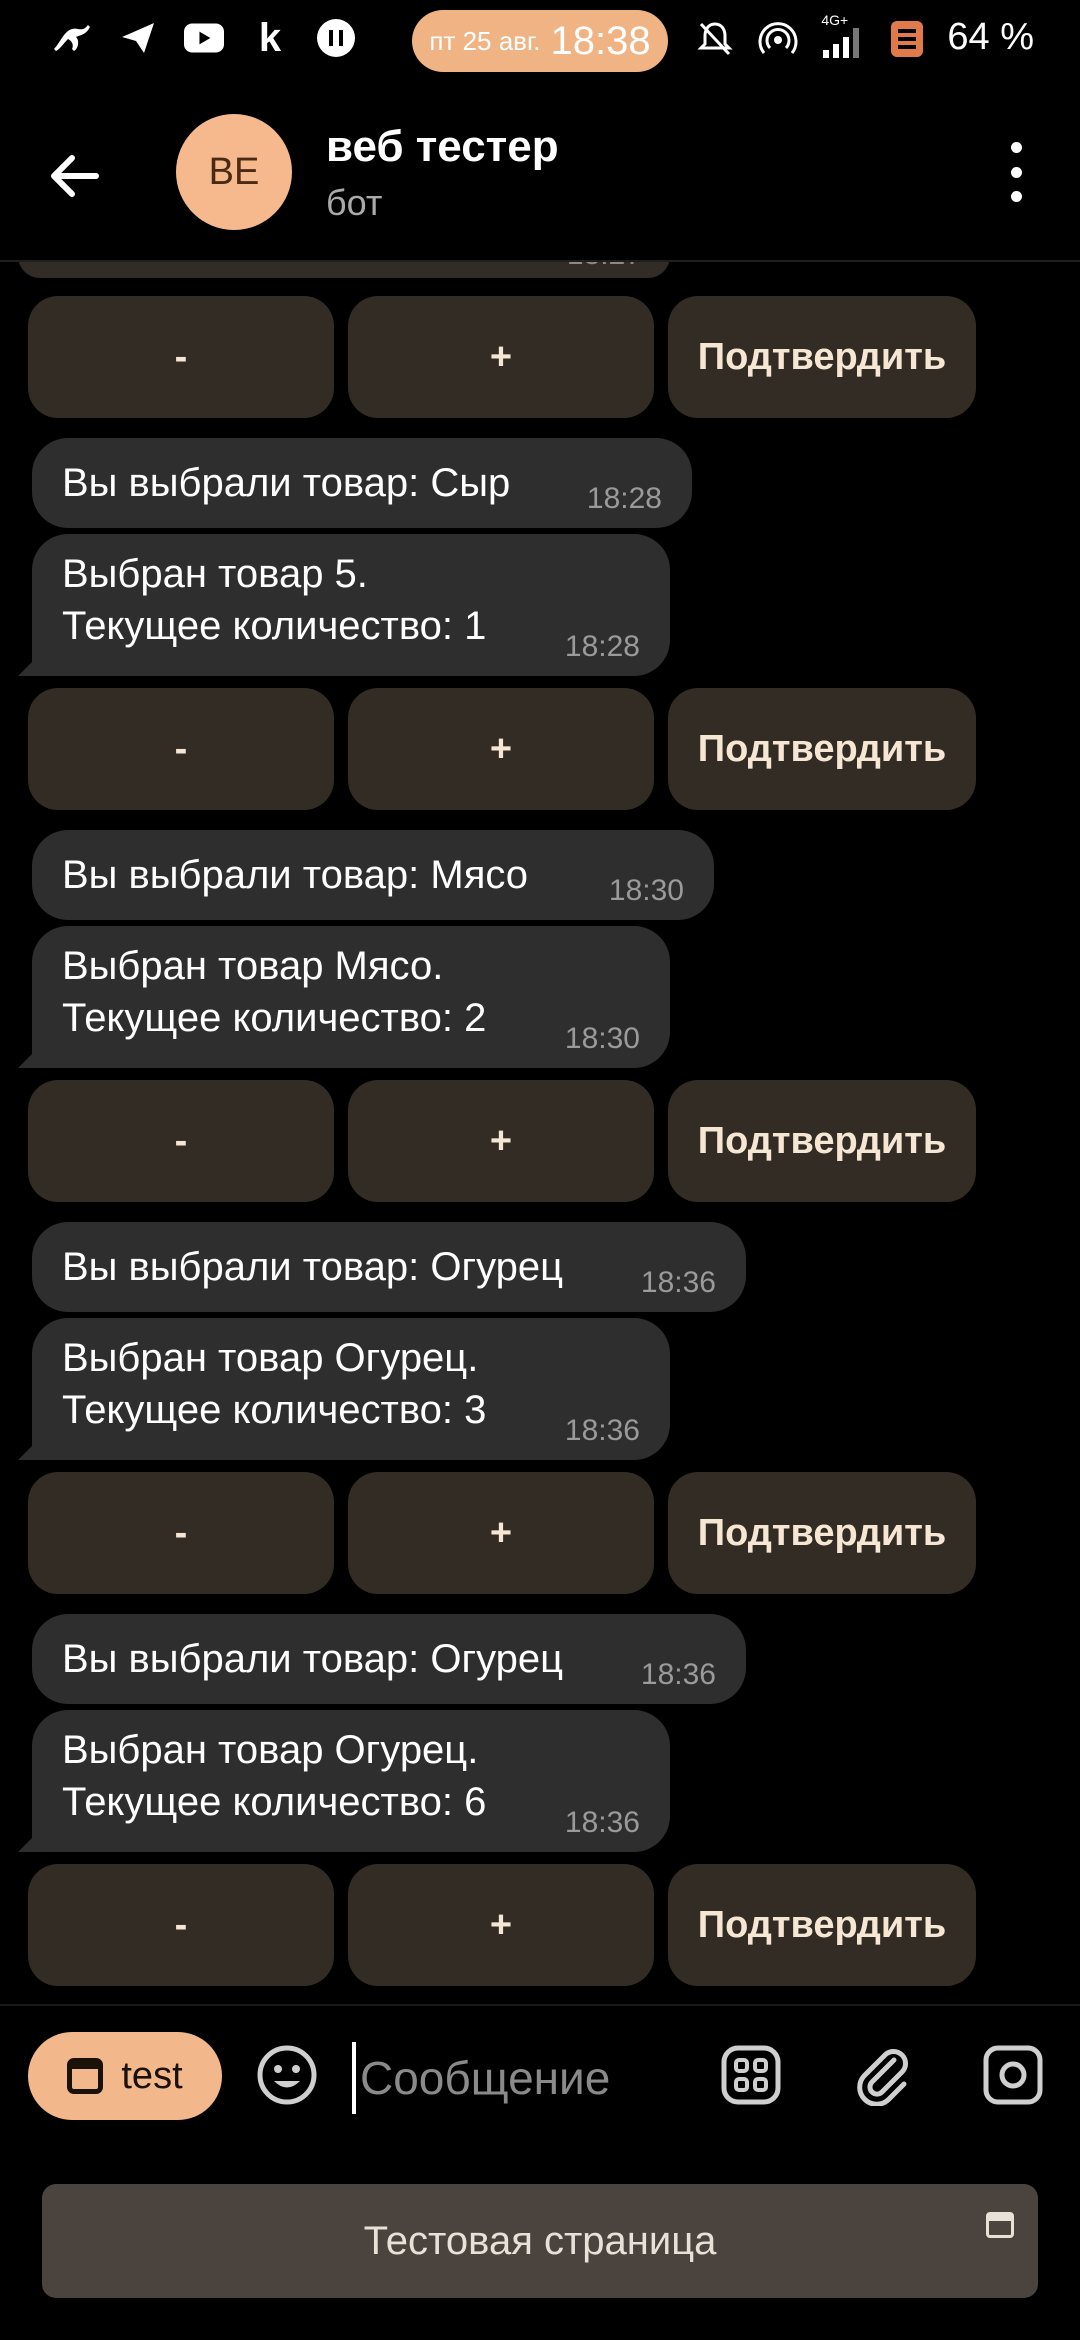 The height and width of the screenshot is (2340, 1080). I want to click on message-line-2: Текущее количество: 6, so click(274, 1802).